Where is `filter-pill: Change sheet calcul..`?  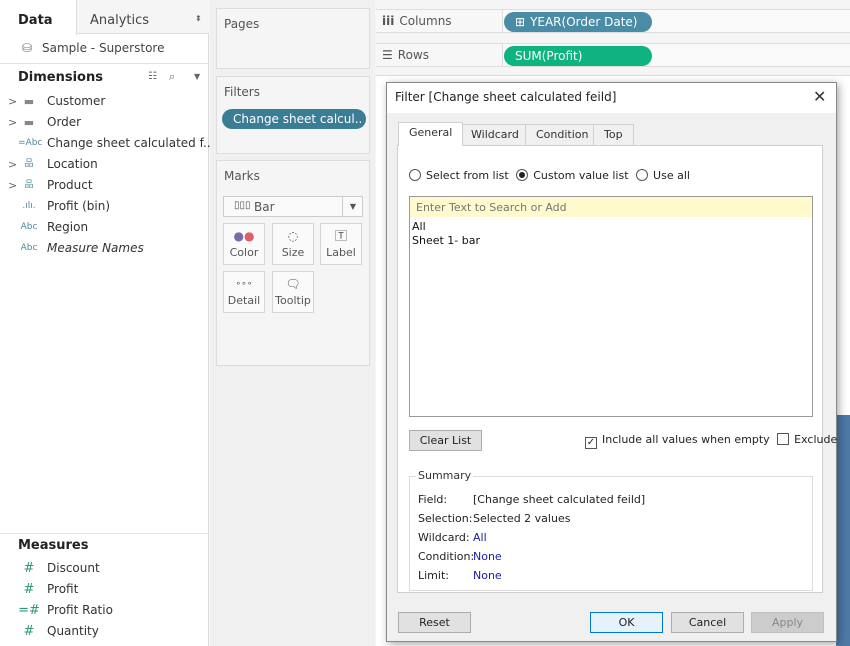 filter-pill: Change sheet calcul.. is located at coordinates (294, 119).